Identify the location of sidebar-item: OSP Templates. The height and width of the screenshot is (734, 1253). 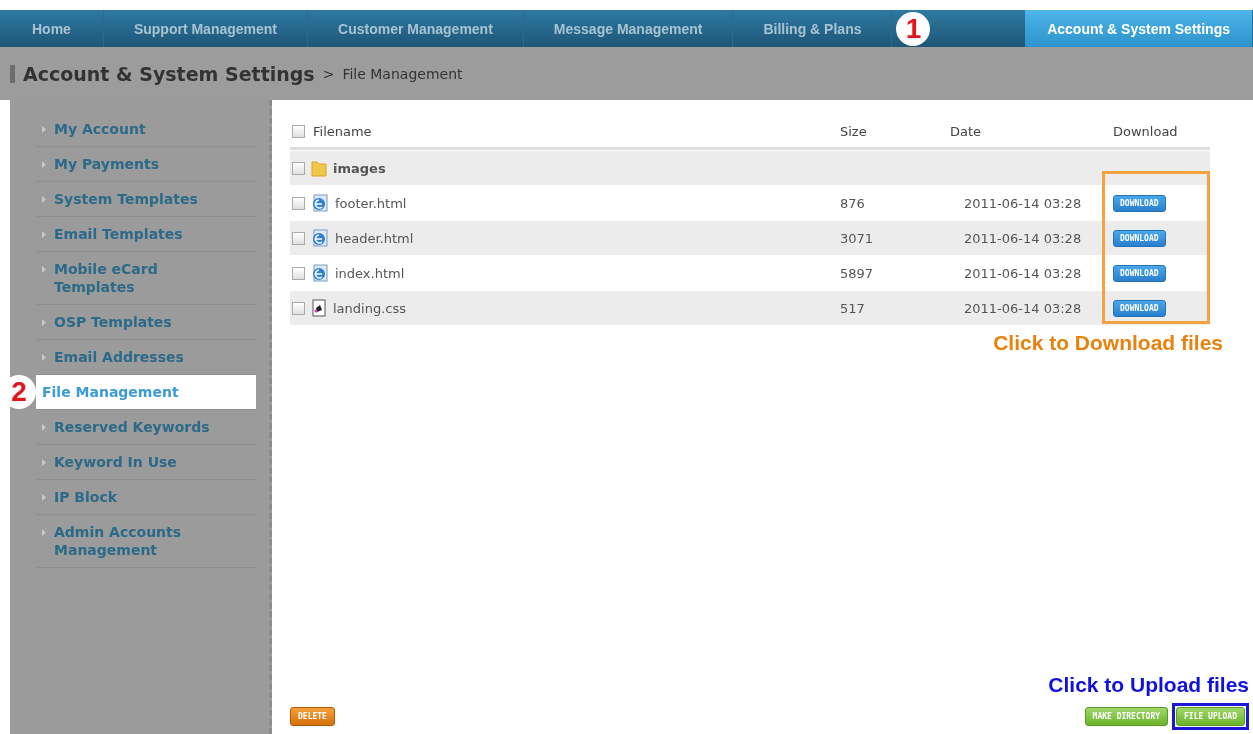
(146, 322).